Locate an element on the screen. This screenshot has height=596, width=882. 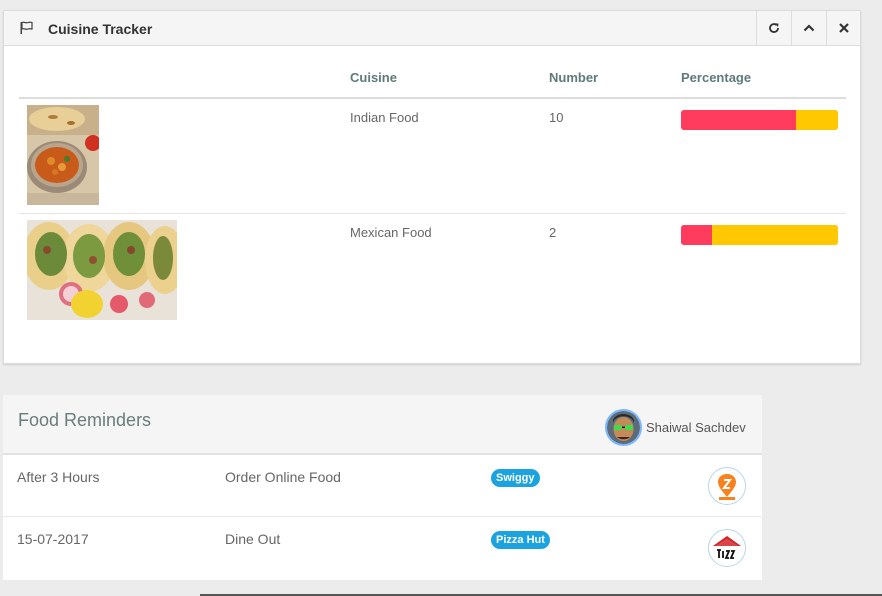
refresh-button is located at coordinates (773, 28).